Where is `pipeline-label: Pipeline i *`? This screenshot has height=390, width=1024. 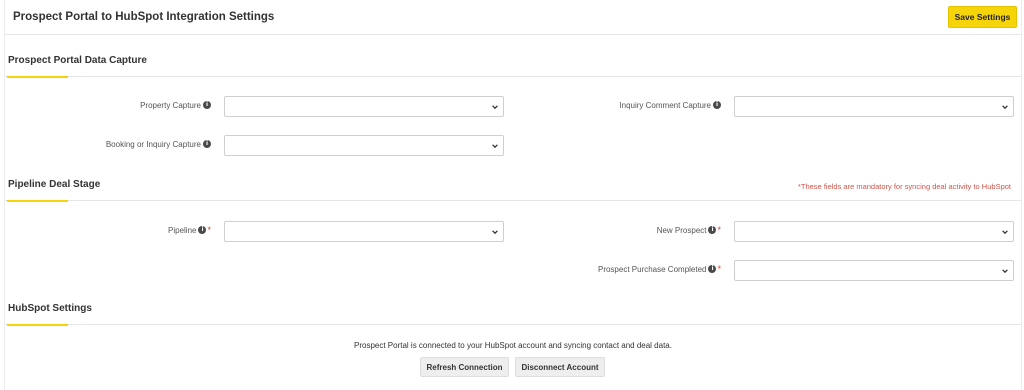
pipeline-label: Pipeline i * is located at coordinates (189, 230).